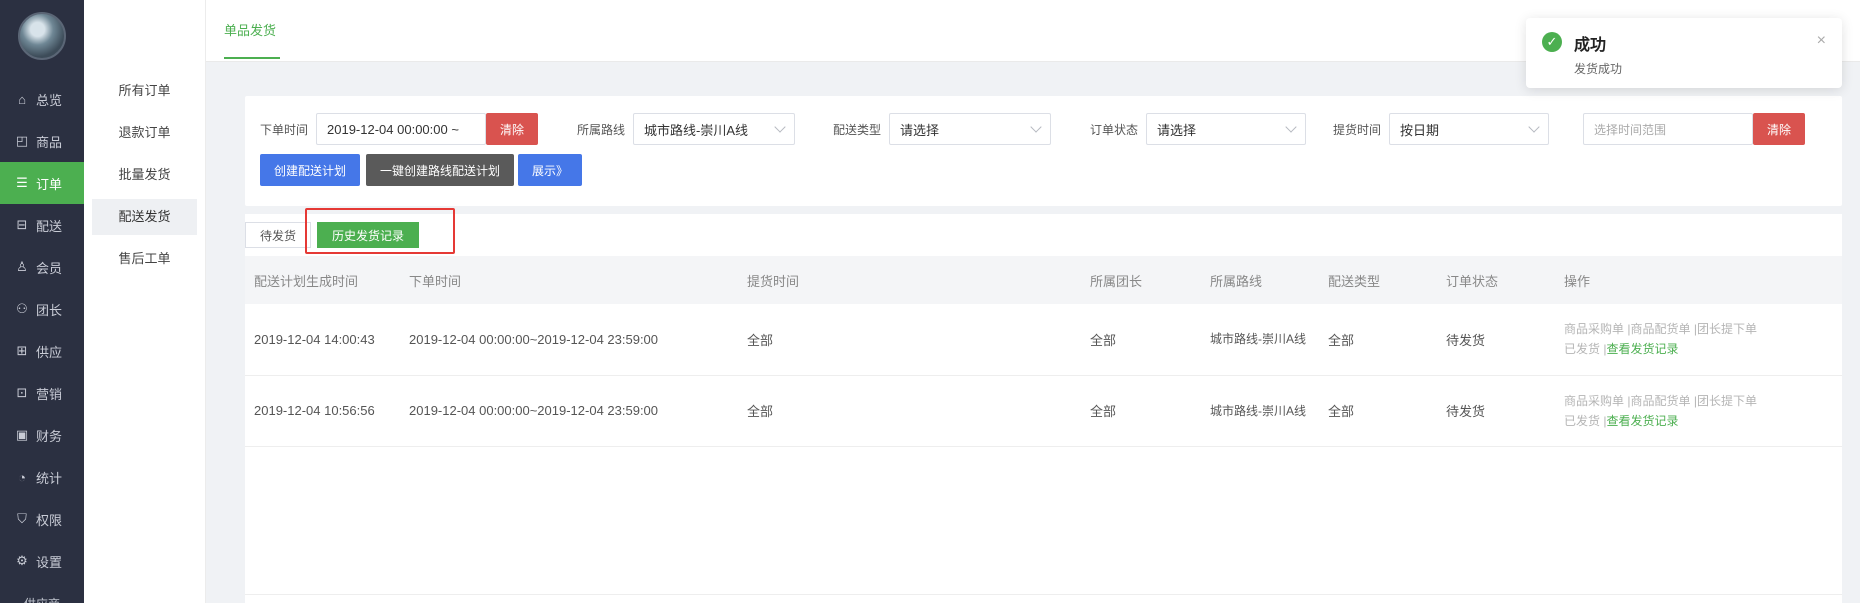  Describe the element at coordinates (1114, 129) in the screenshot. I see `order-status-label: 订单状态` at that location.